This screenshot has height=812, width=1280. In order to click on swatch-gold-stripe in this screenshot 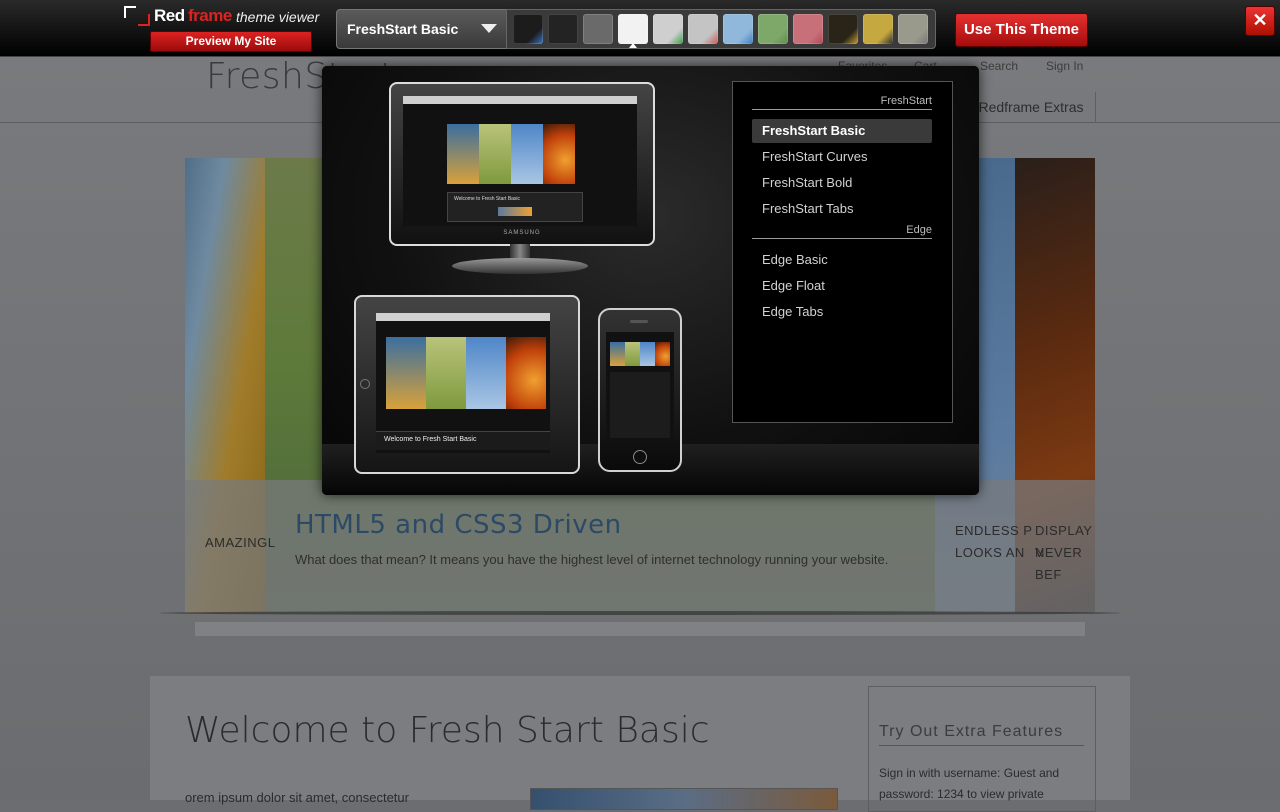, I will do `click(878, 29)`.